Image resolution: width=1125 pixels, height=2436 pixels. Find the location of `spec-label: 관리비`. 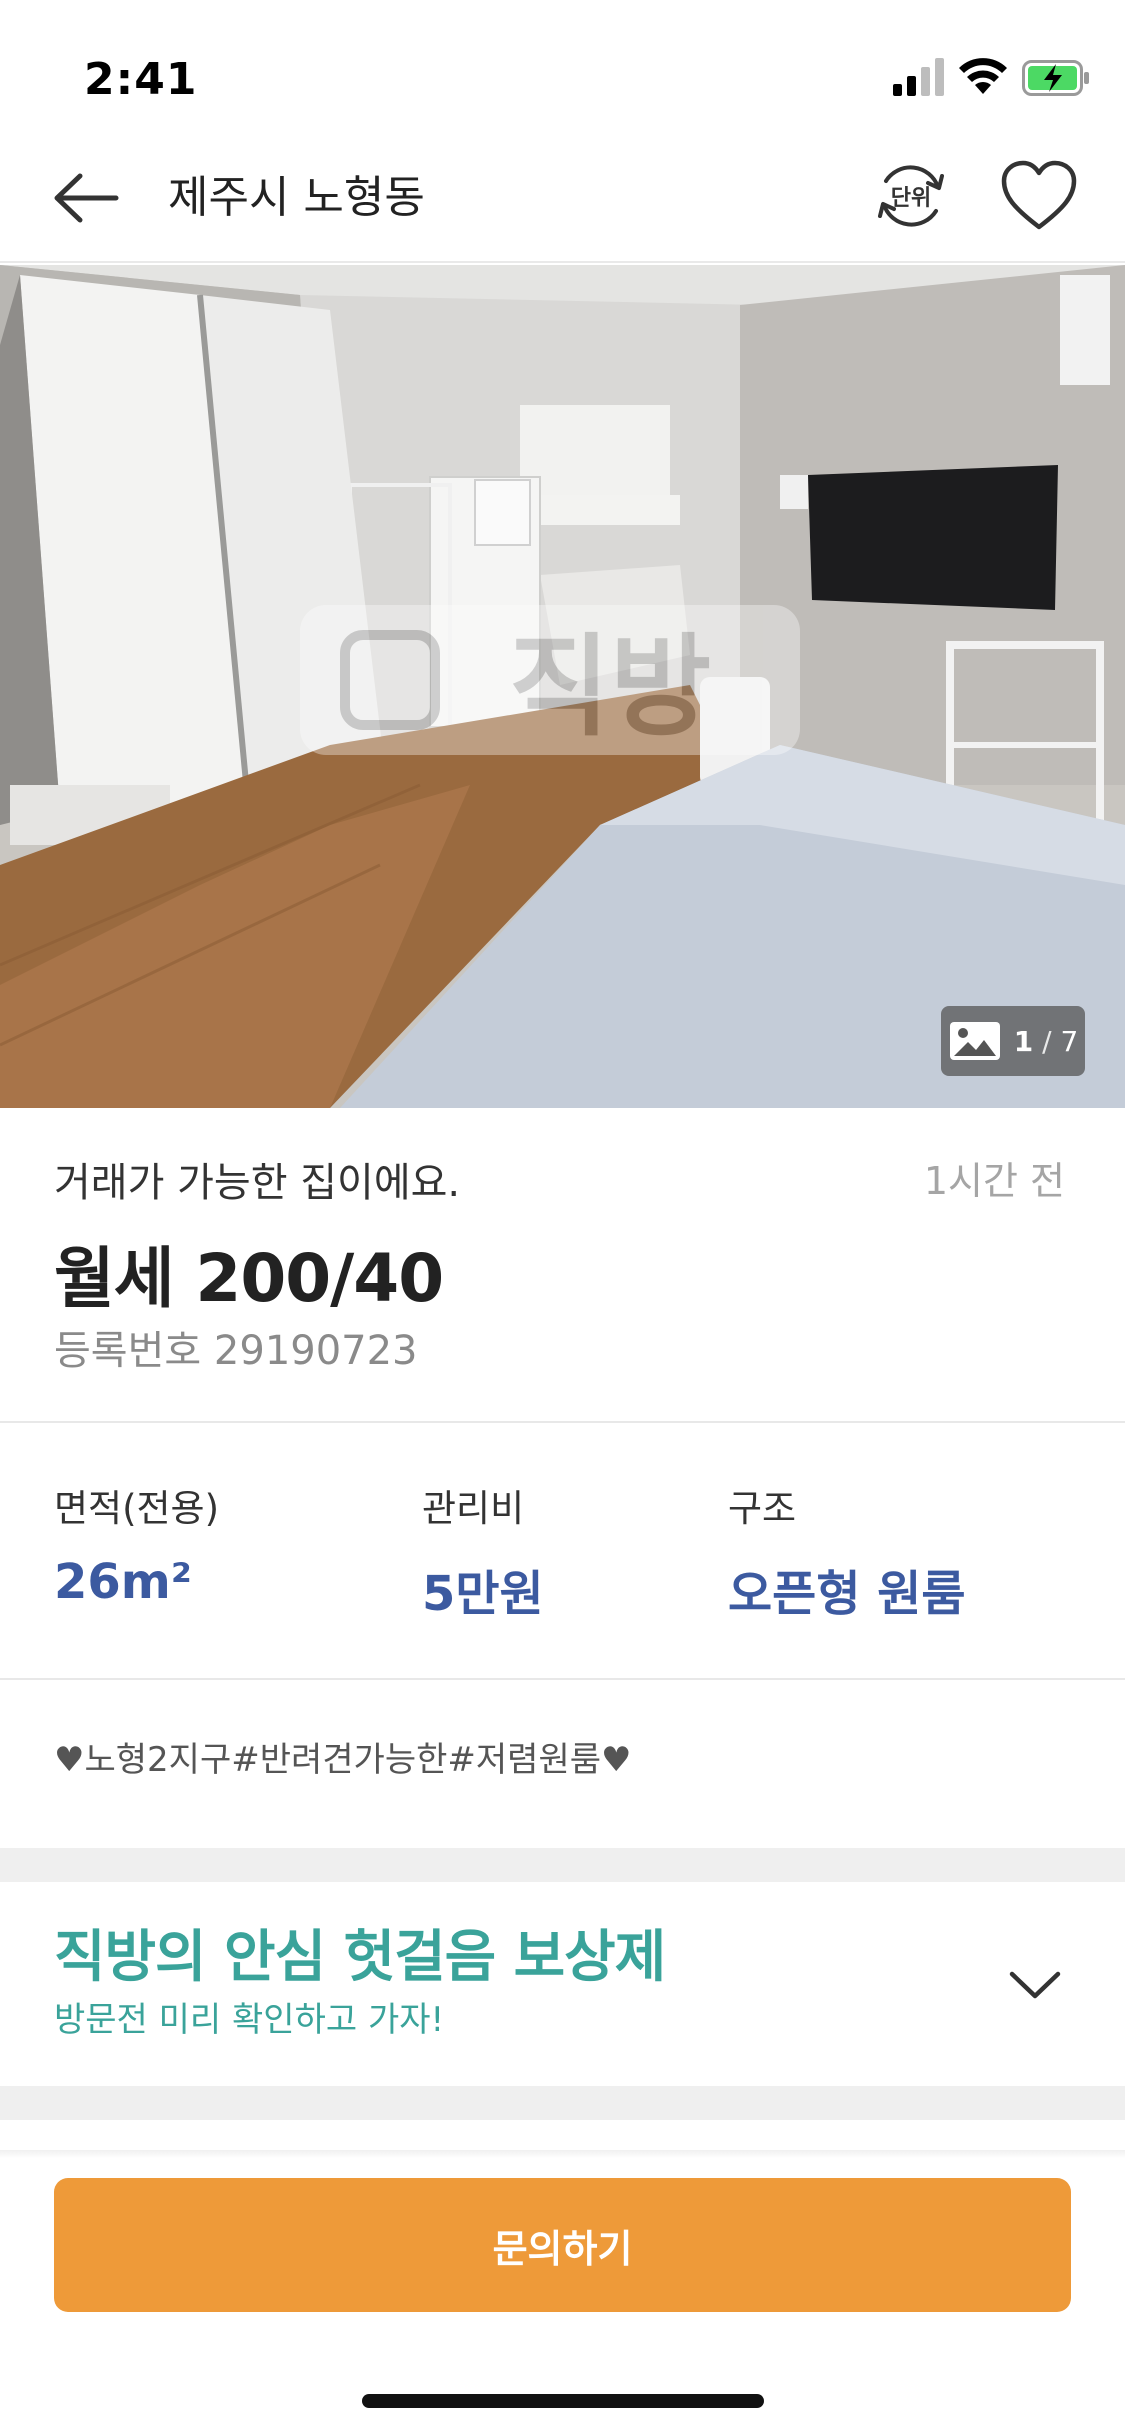

spec-label: 관리비 is located at coordinates (473, 1508).